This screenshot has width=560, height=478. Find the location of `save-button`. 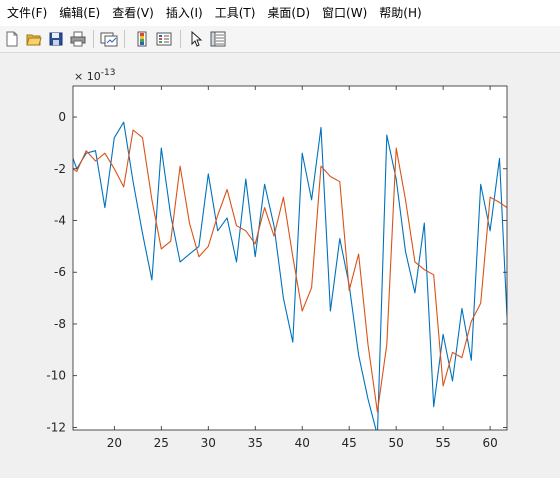

save-button is located at coordinates (56, 39).